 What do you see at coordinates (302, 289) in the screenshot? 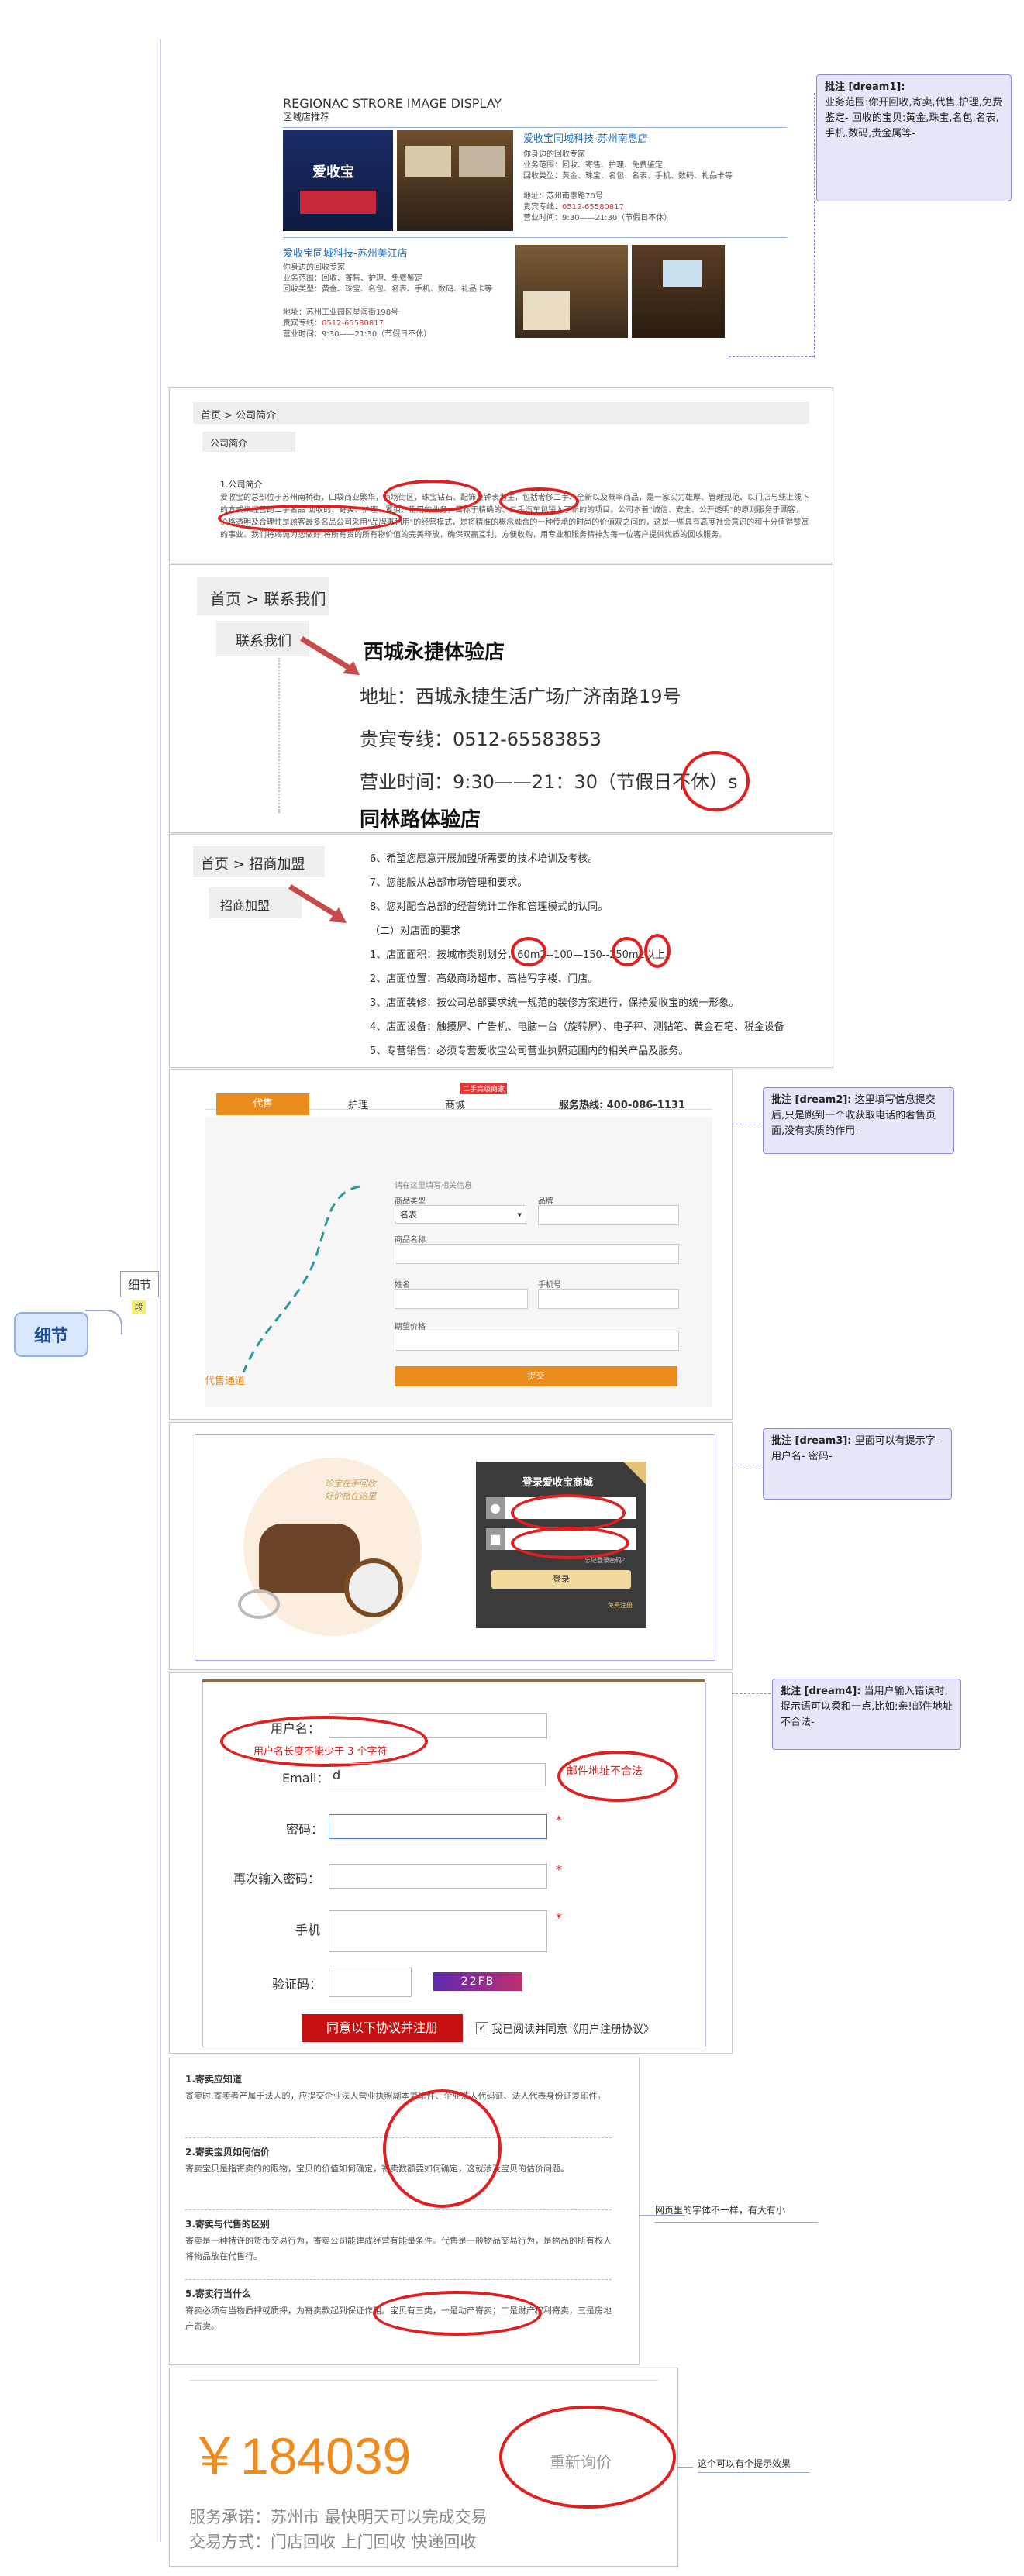
I see `store2-goods-label: 回收类型：` at bounding box center [302, 289].